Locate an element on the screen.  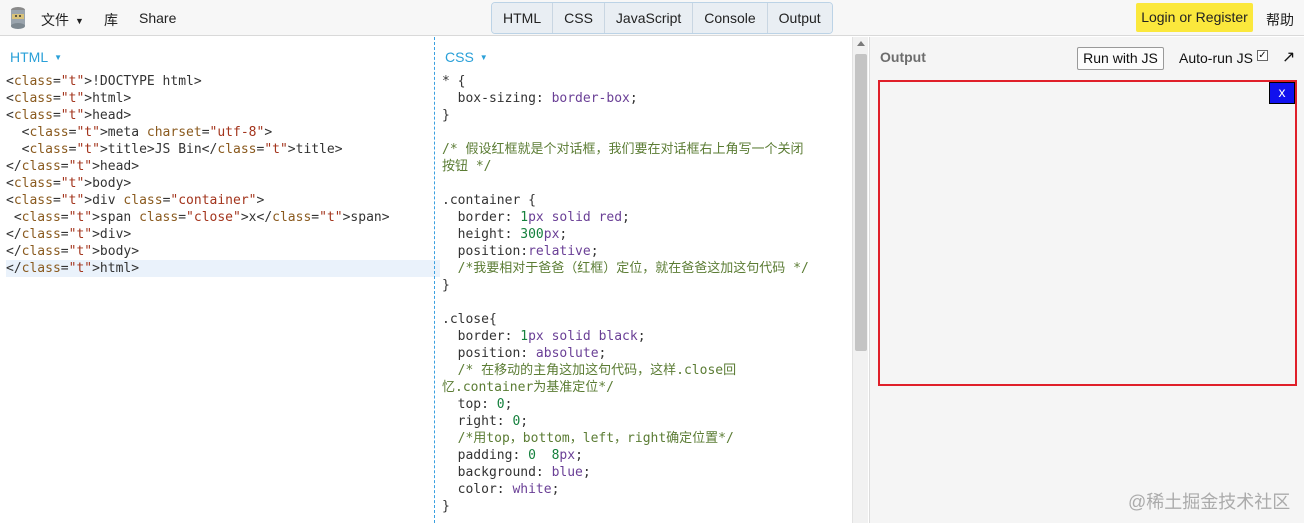
css-panel-label: CSS ▼ is located at coordinates (466, 57).